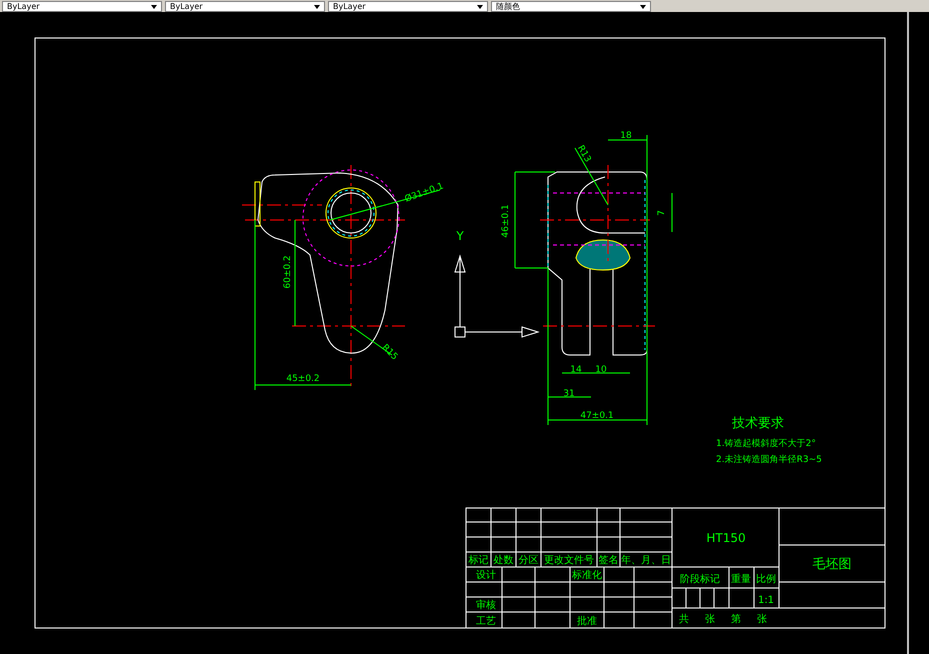  What do you see at coordinates (587, 575) in the screenshot?
I see `table-header: 标准化` at bounding box center [587, 575].